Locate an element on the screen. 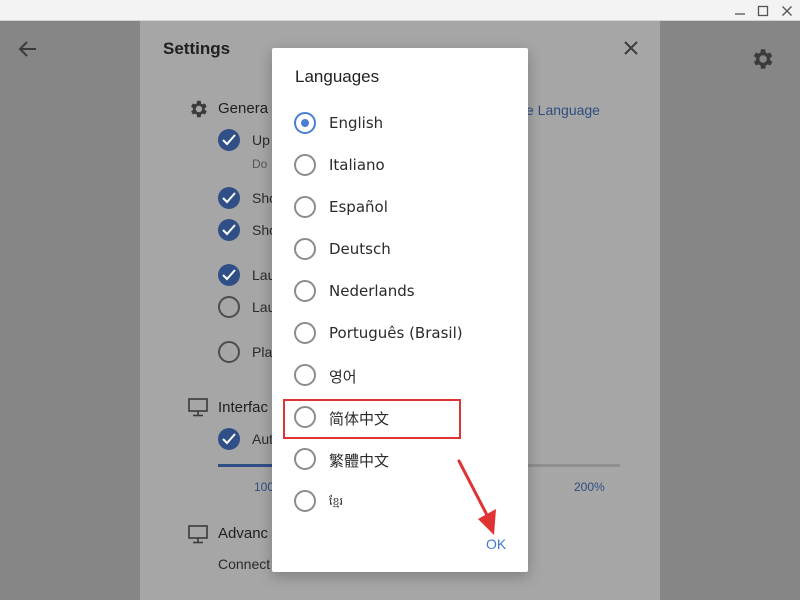 The width and height of the screenshot is (800, 600). maximize-icon is located at coordinates (763, 10).